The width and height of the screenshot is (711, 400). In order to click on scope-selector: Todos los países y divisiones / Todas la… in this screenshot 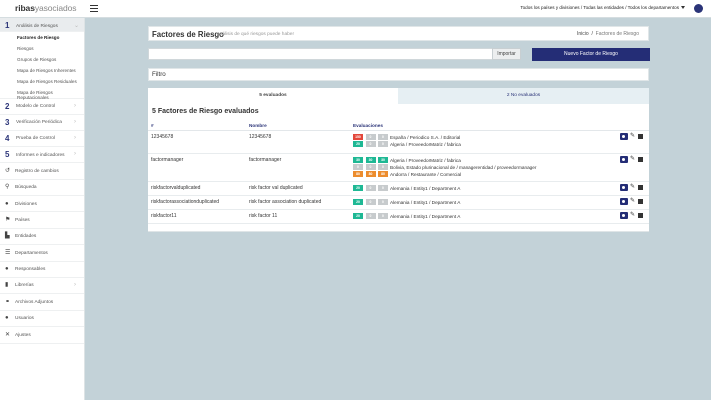, I will do `click(599, 7)`.